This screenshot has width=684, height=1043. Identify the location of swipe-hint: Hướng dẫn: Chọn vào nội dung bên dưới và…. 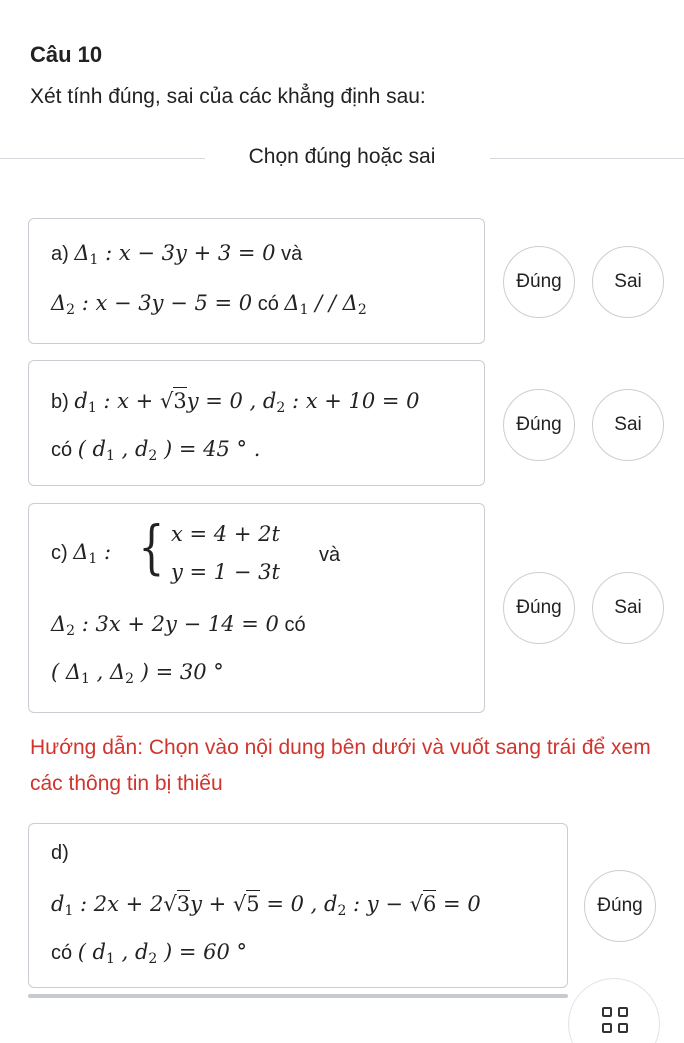
(340, 765).